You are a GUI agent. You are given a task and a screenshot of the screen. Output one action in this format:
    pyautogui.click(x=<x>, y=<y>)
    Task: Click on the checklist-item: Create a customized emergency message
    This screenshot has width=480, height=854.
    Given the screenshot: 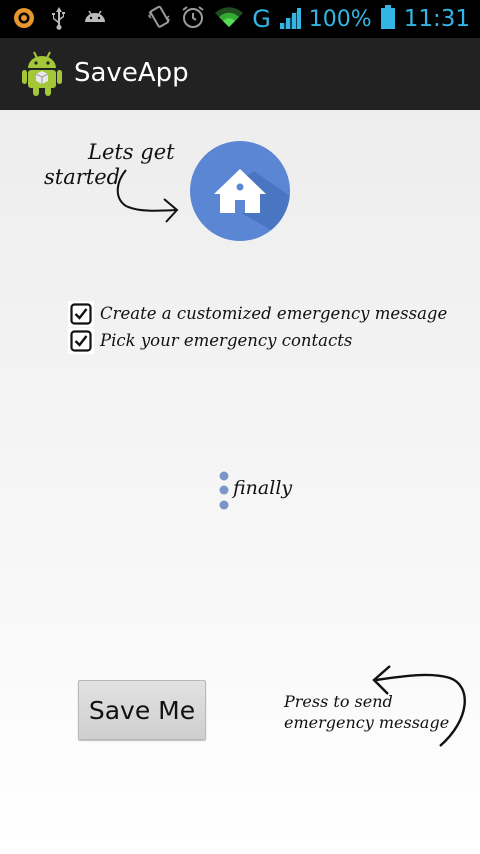 What is the action you would take?
    pyautogui.click(x=257, y=313)
    